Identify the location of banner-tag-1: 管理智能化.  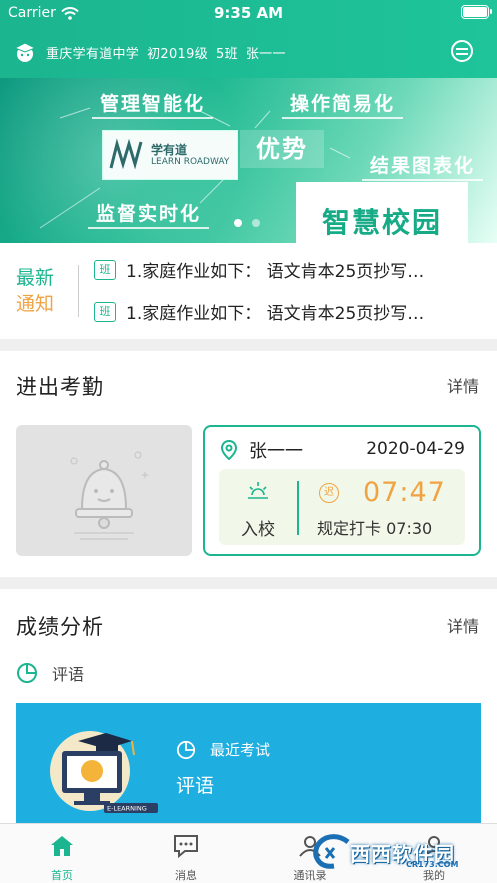
(153, 103).